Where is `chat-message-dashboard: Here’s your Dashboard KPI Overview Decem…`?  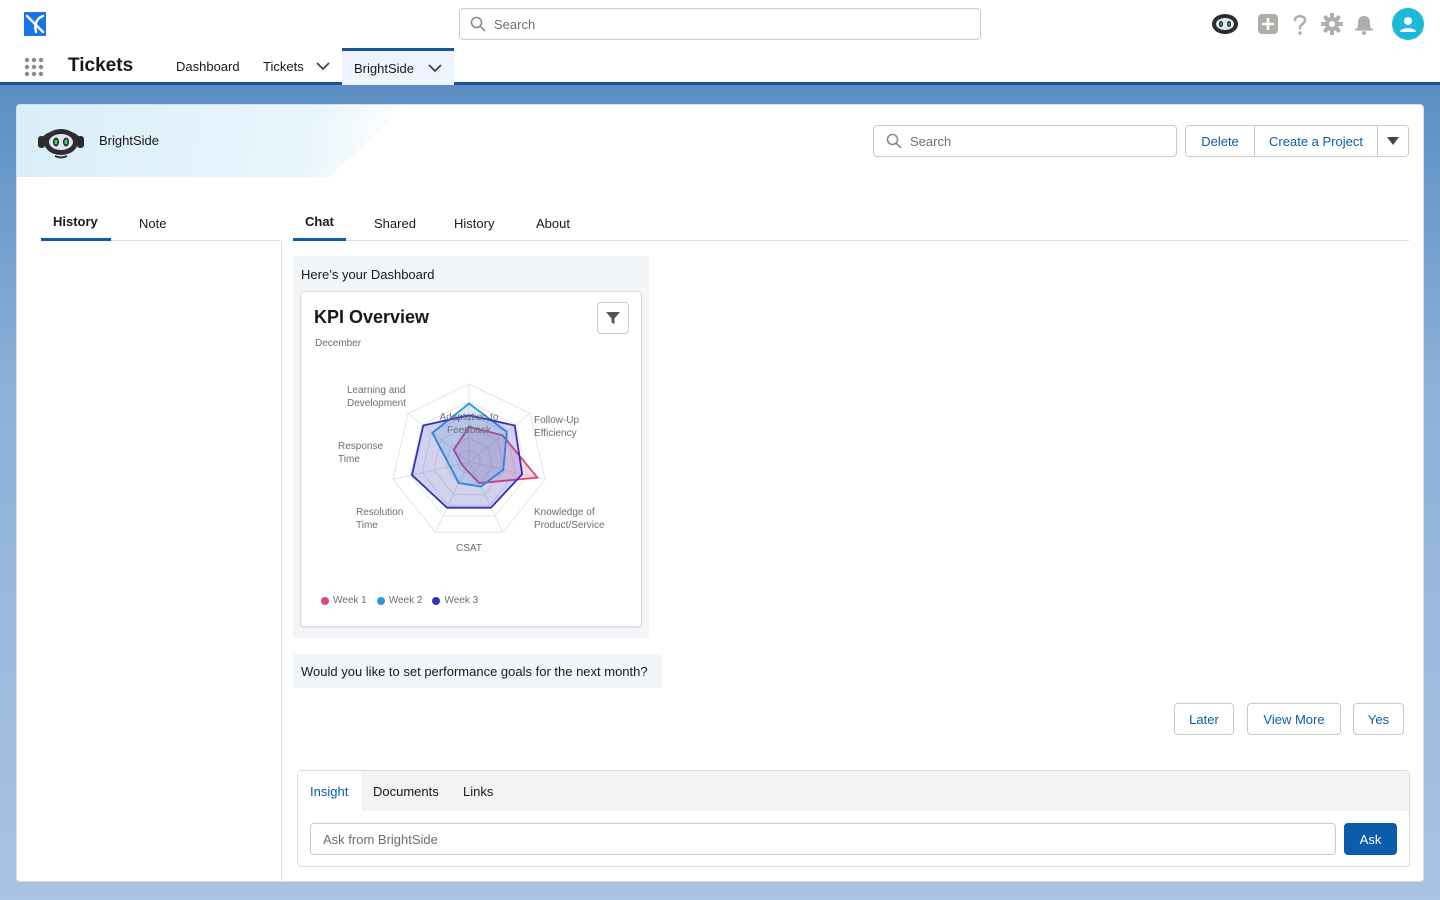 chat-message-dashboard: Here’s your Dashboard KPI Overview Decem… is located at coordinates (471, 447).